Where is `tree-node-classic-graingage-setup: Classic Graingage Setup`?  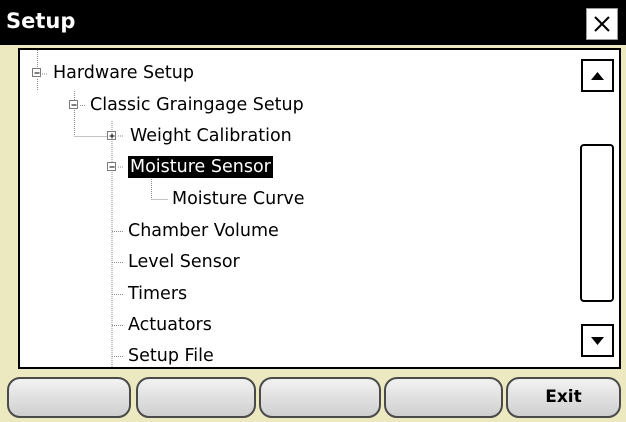 tree-node-classic-graingage-setup: Classic Graingage Setup is located at coordinates (197, 105).